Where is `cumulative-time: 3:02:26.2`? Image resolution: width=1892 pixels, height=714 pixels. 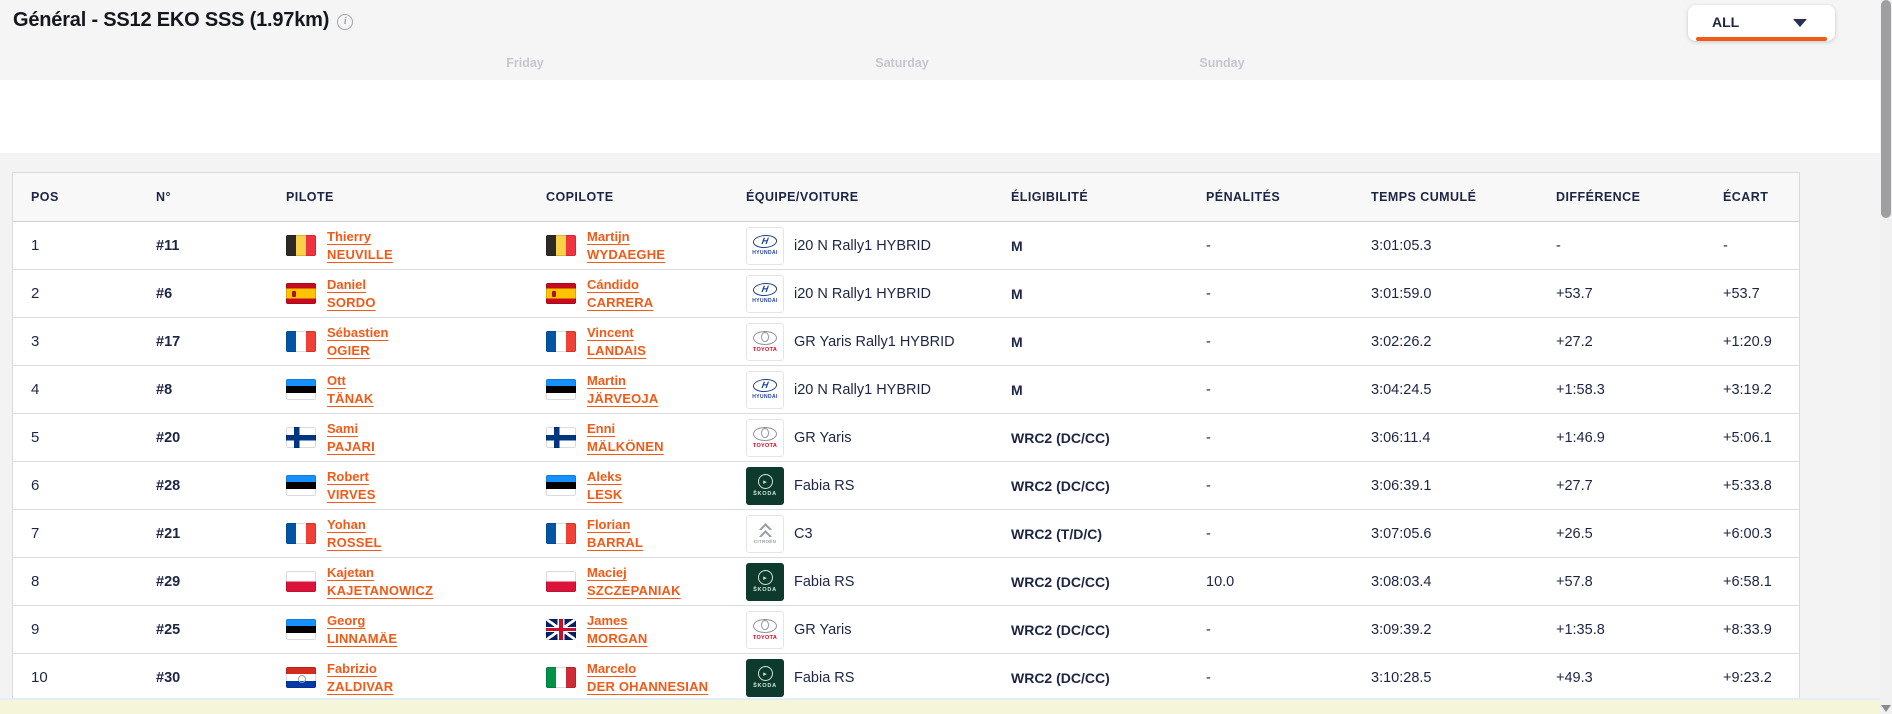 cumulative-time: 3:02:26.2 is located at coordinates (1401, 341).